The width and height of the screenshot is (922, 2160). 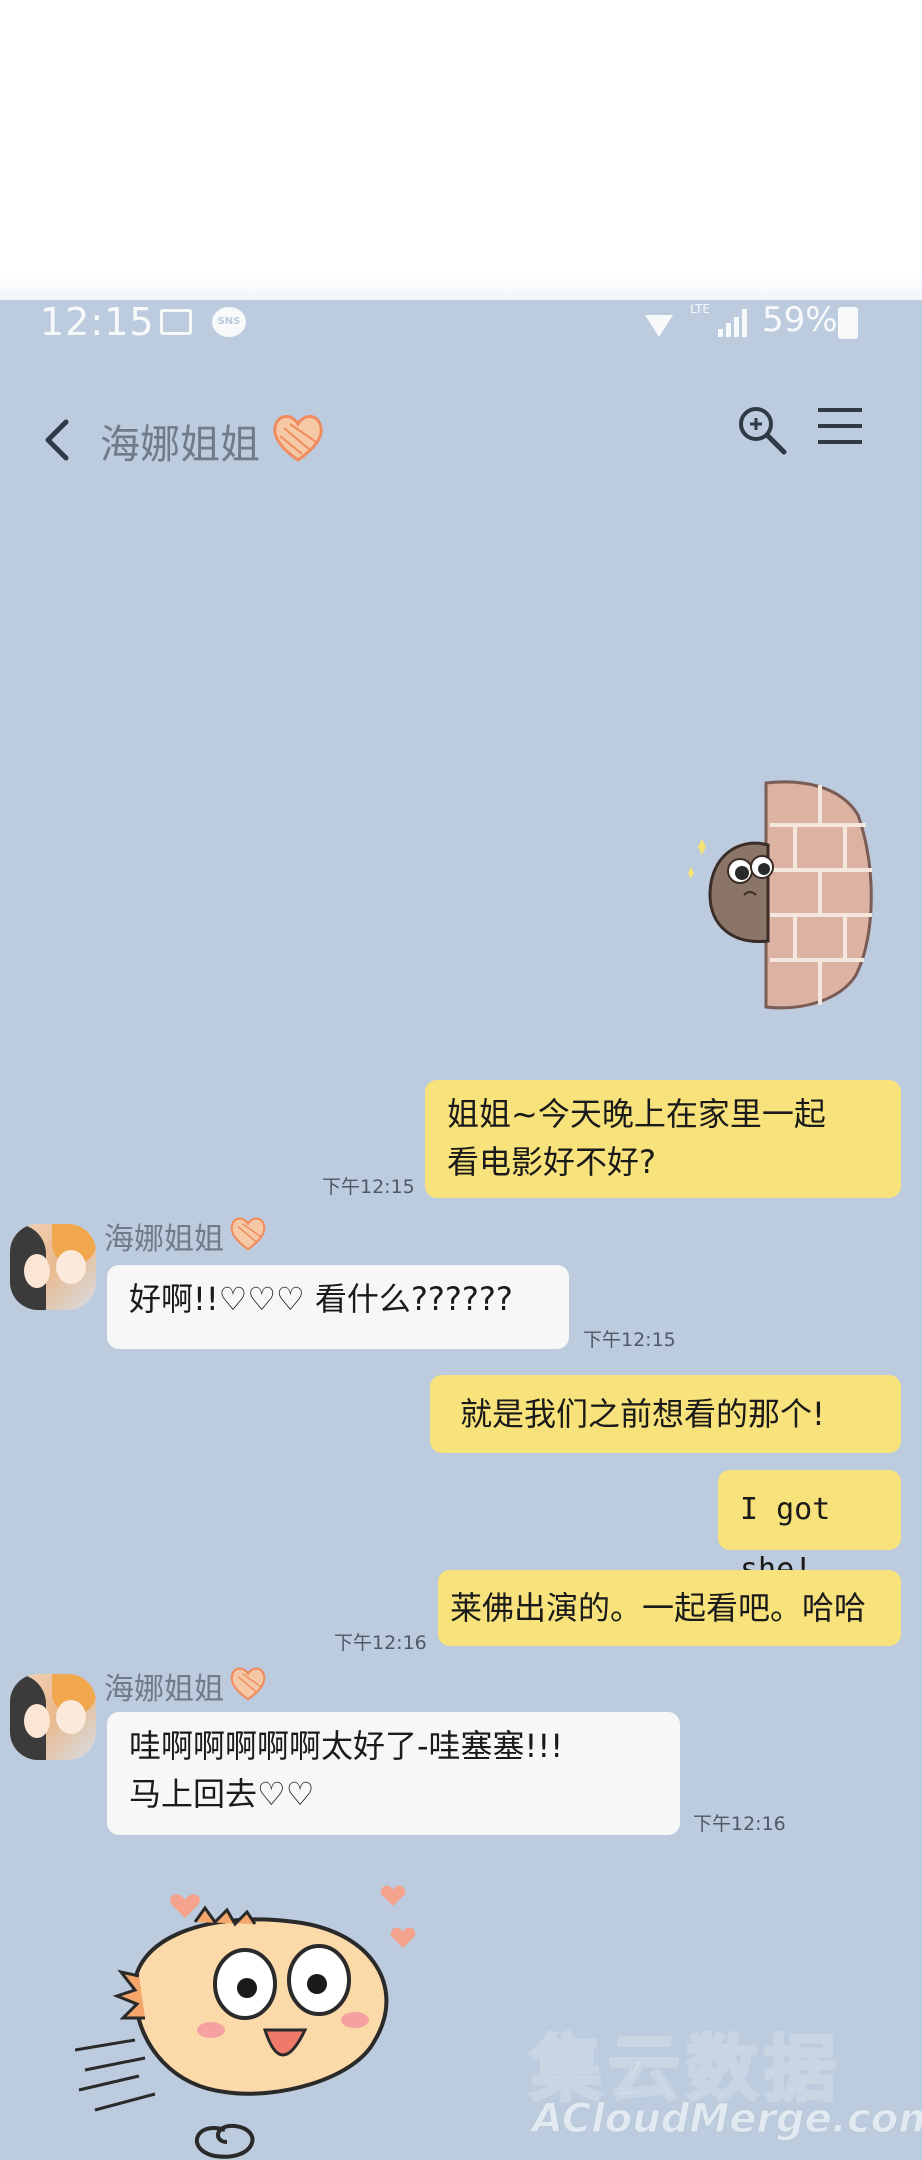 I want to click on back-arrow-icon, so click(x=57, y=440).